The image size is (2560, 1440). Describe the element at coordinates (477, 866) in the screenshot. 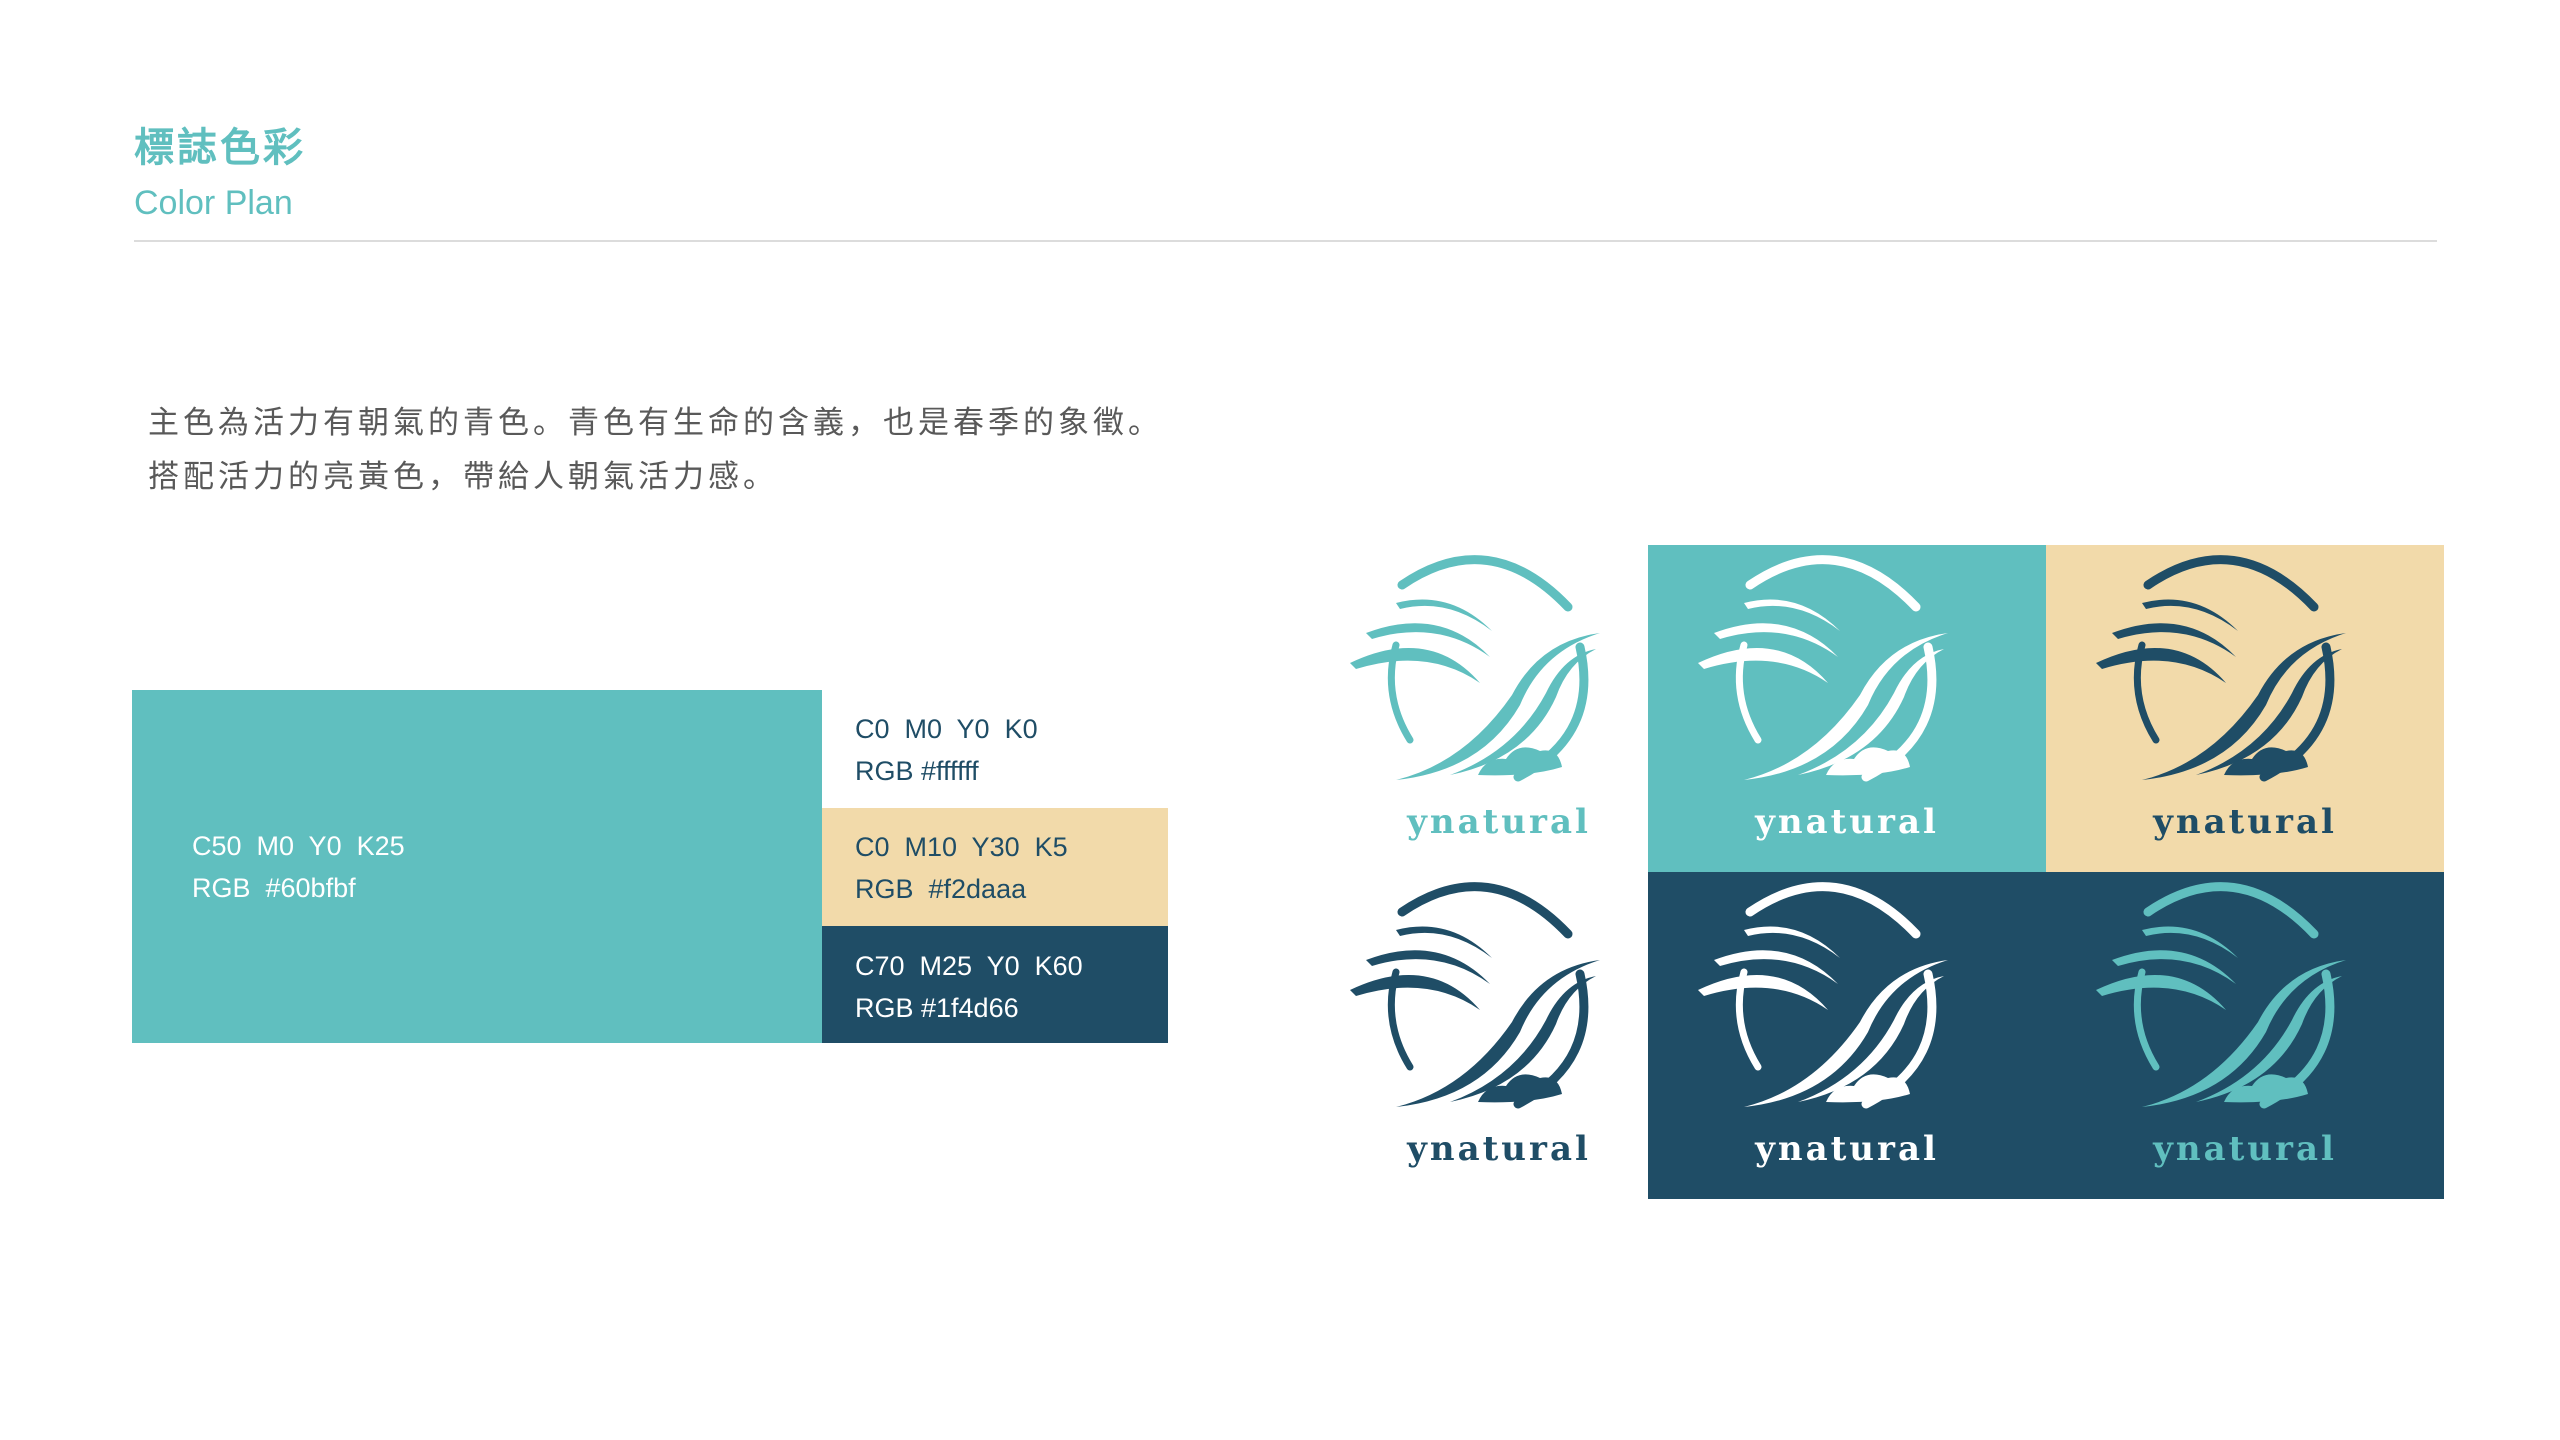

I see `swatch-primary-teal: C50 M0 Y0 K25 RGB #60bfbf` at that location.